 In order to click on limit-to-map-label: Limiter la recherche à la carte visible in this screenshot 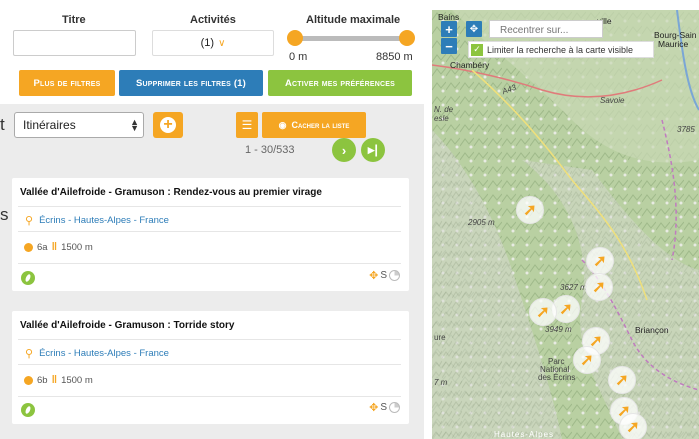, I will do `click(560, 49)`.